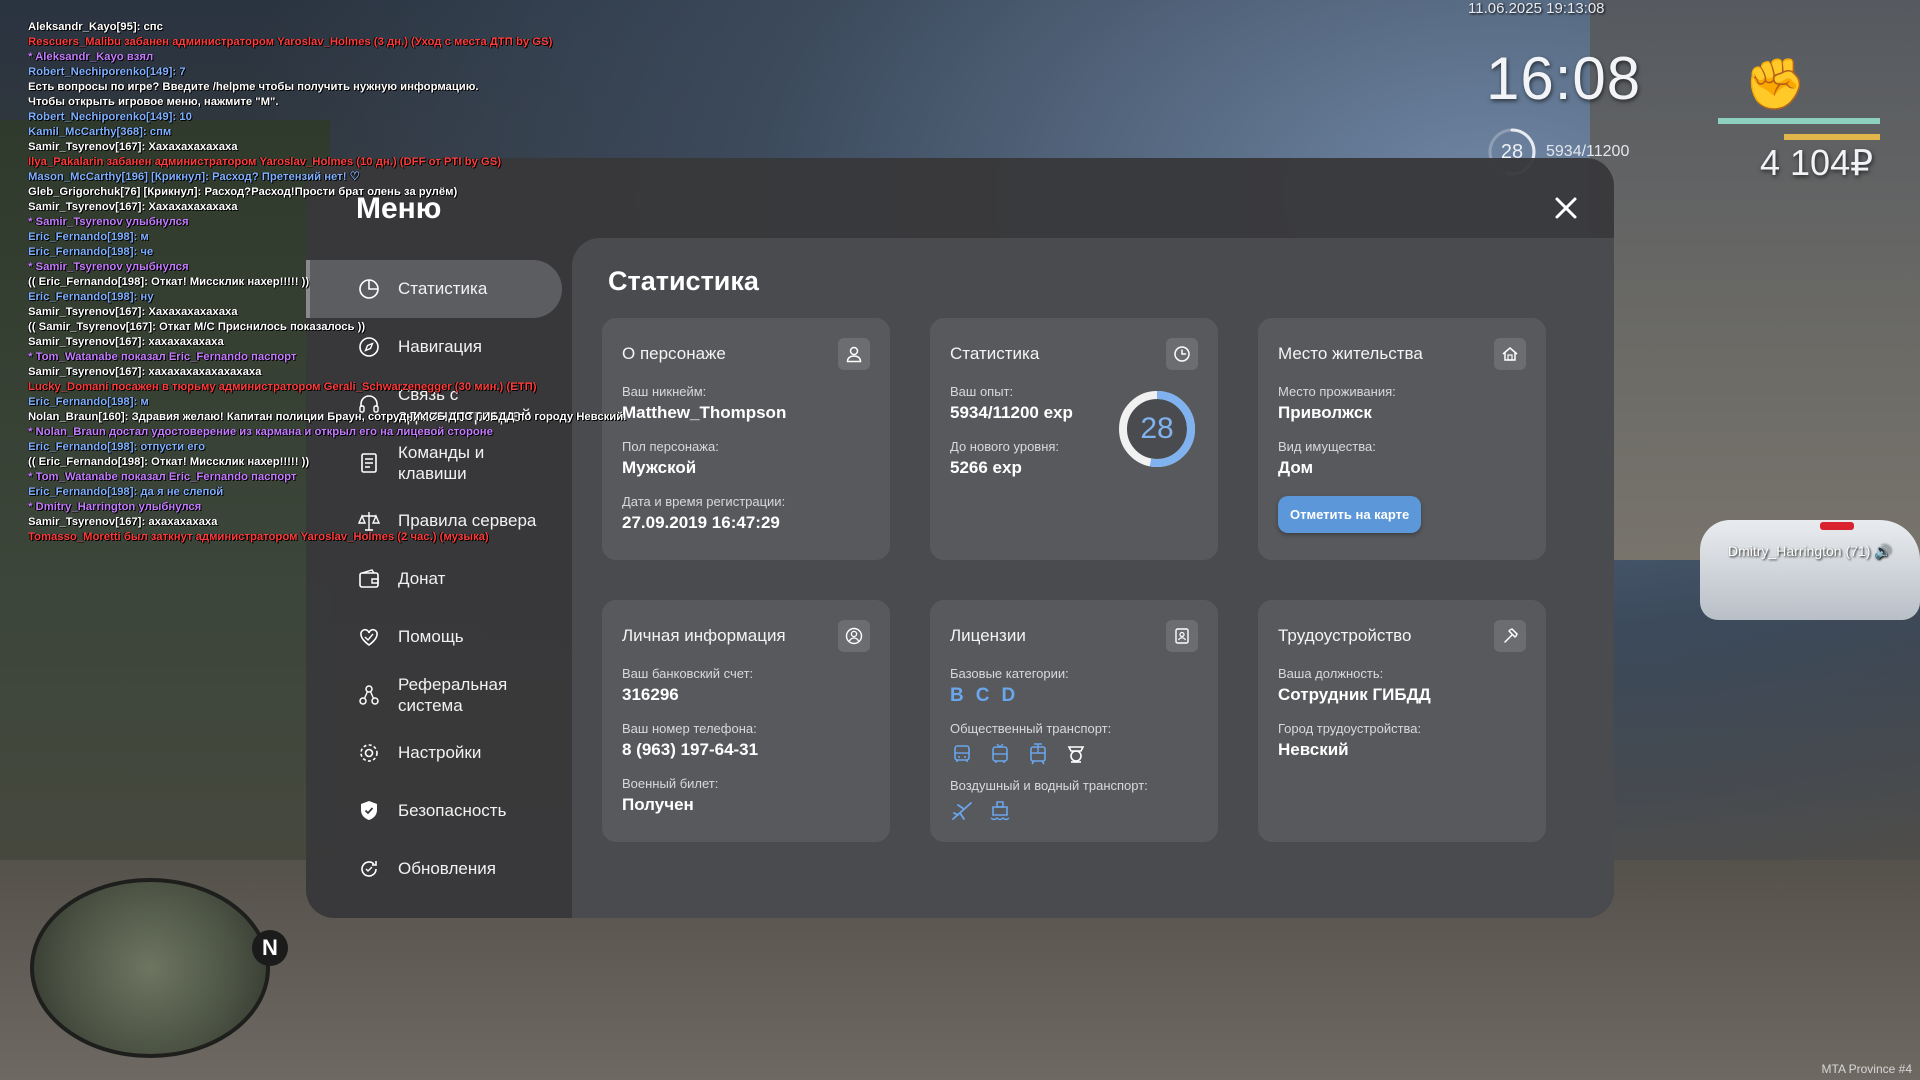  What do you see at coordinates (100, 132) in the screenshot?
I see `chat-line: Kamil_McCarthy[368]: спм` at bounding box center [100, 132].